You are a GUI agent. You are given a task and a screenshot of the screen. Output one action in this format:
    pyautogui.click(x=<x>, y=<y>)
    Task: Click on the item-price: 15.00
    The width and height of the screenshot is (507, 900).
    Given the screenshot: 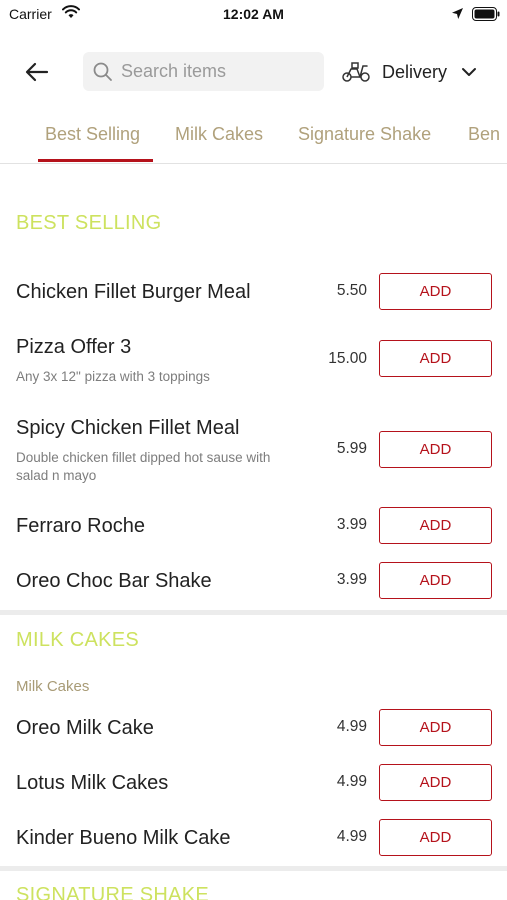 What is the action you would take?
    pyautogui.click(x=347, y=358)
    